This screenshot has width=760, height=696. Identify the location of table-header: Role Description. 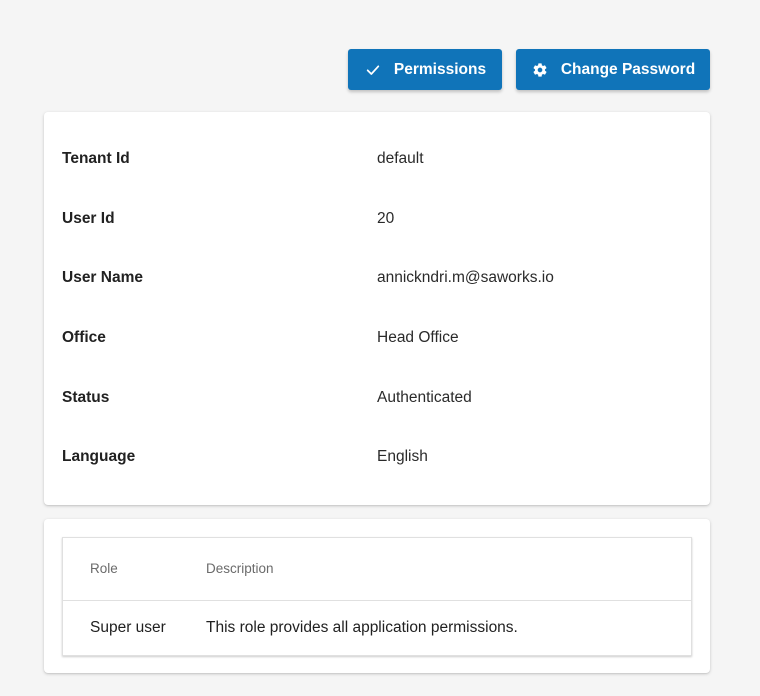
(377, 569).